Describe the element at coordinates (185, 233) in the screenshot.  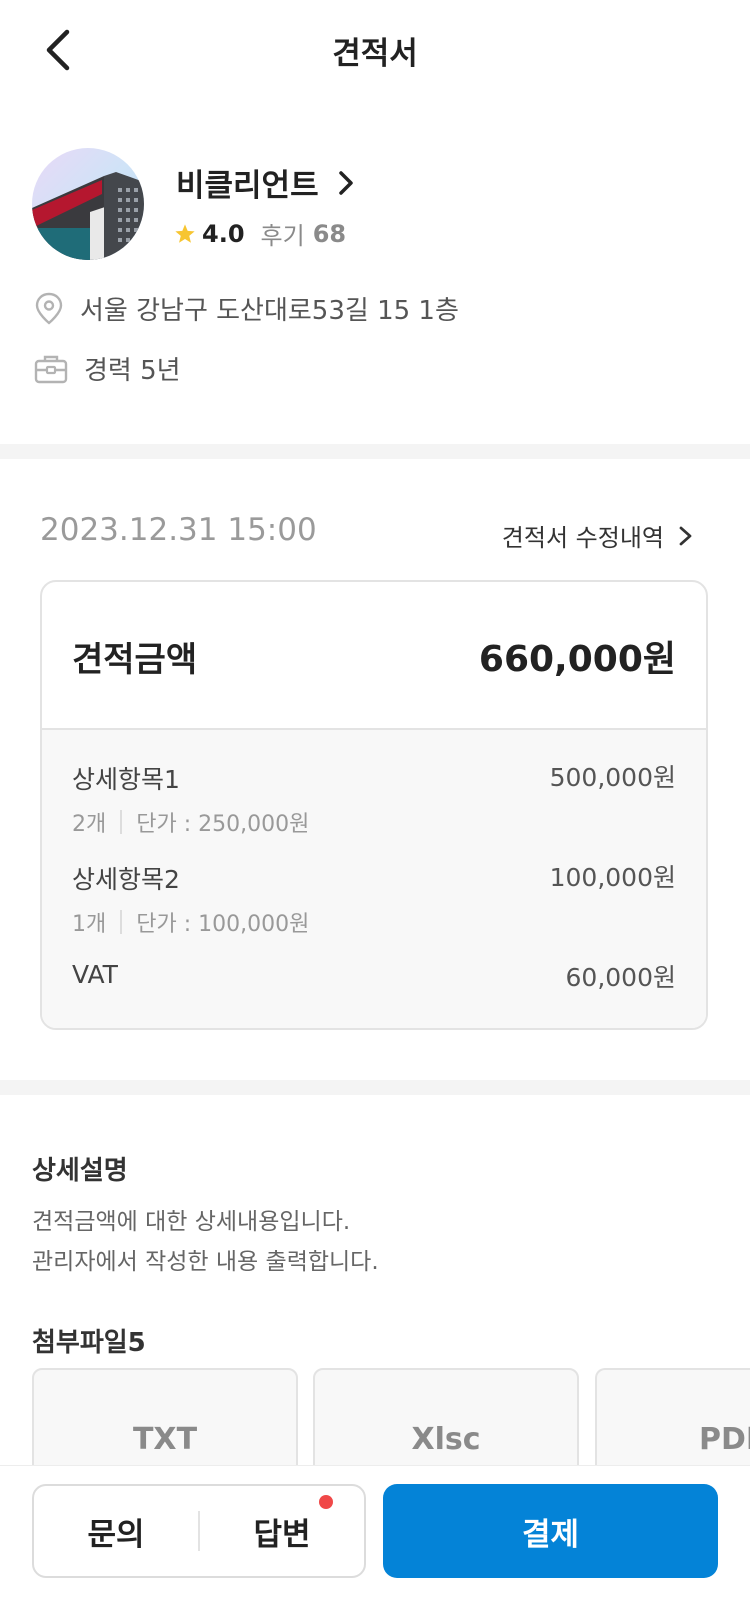
I see `star-icon` at that location.